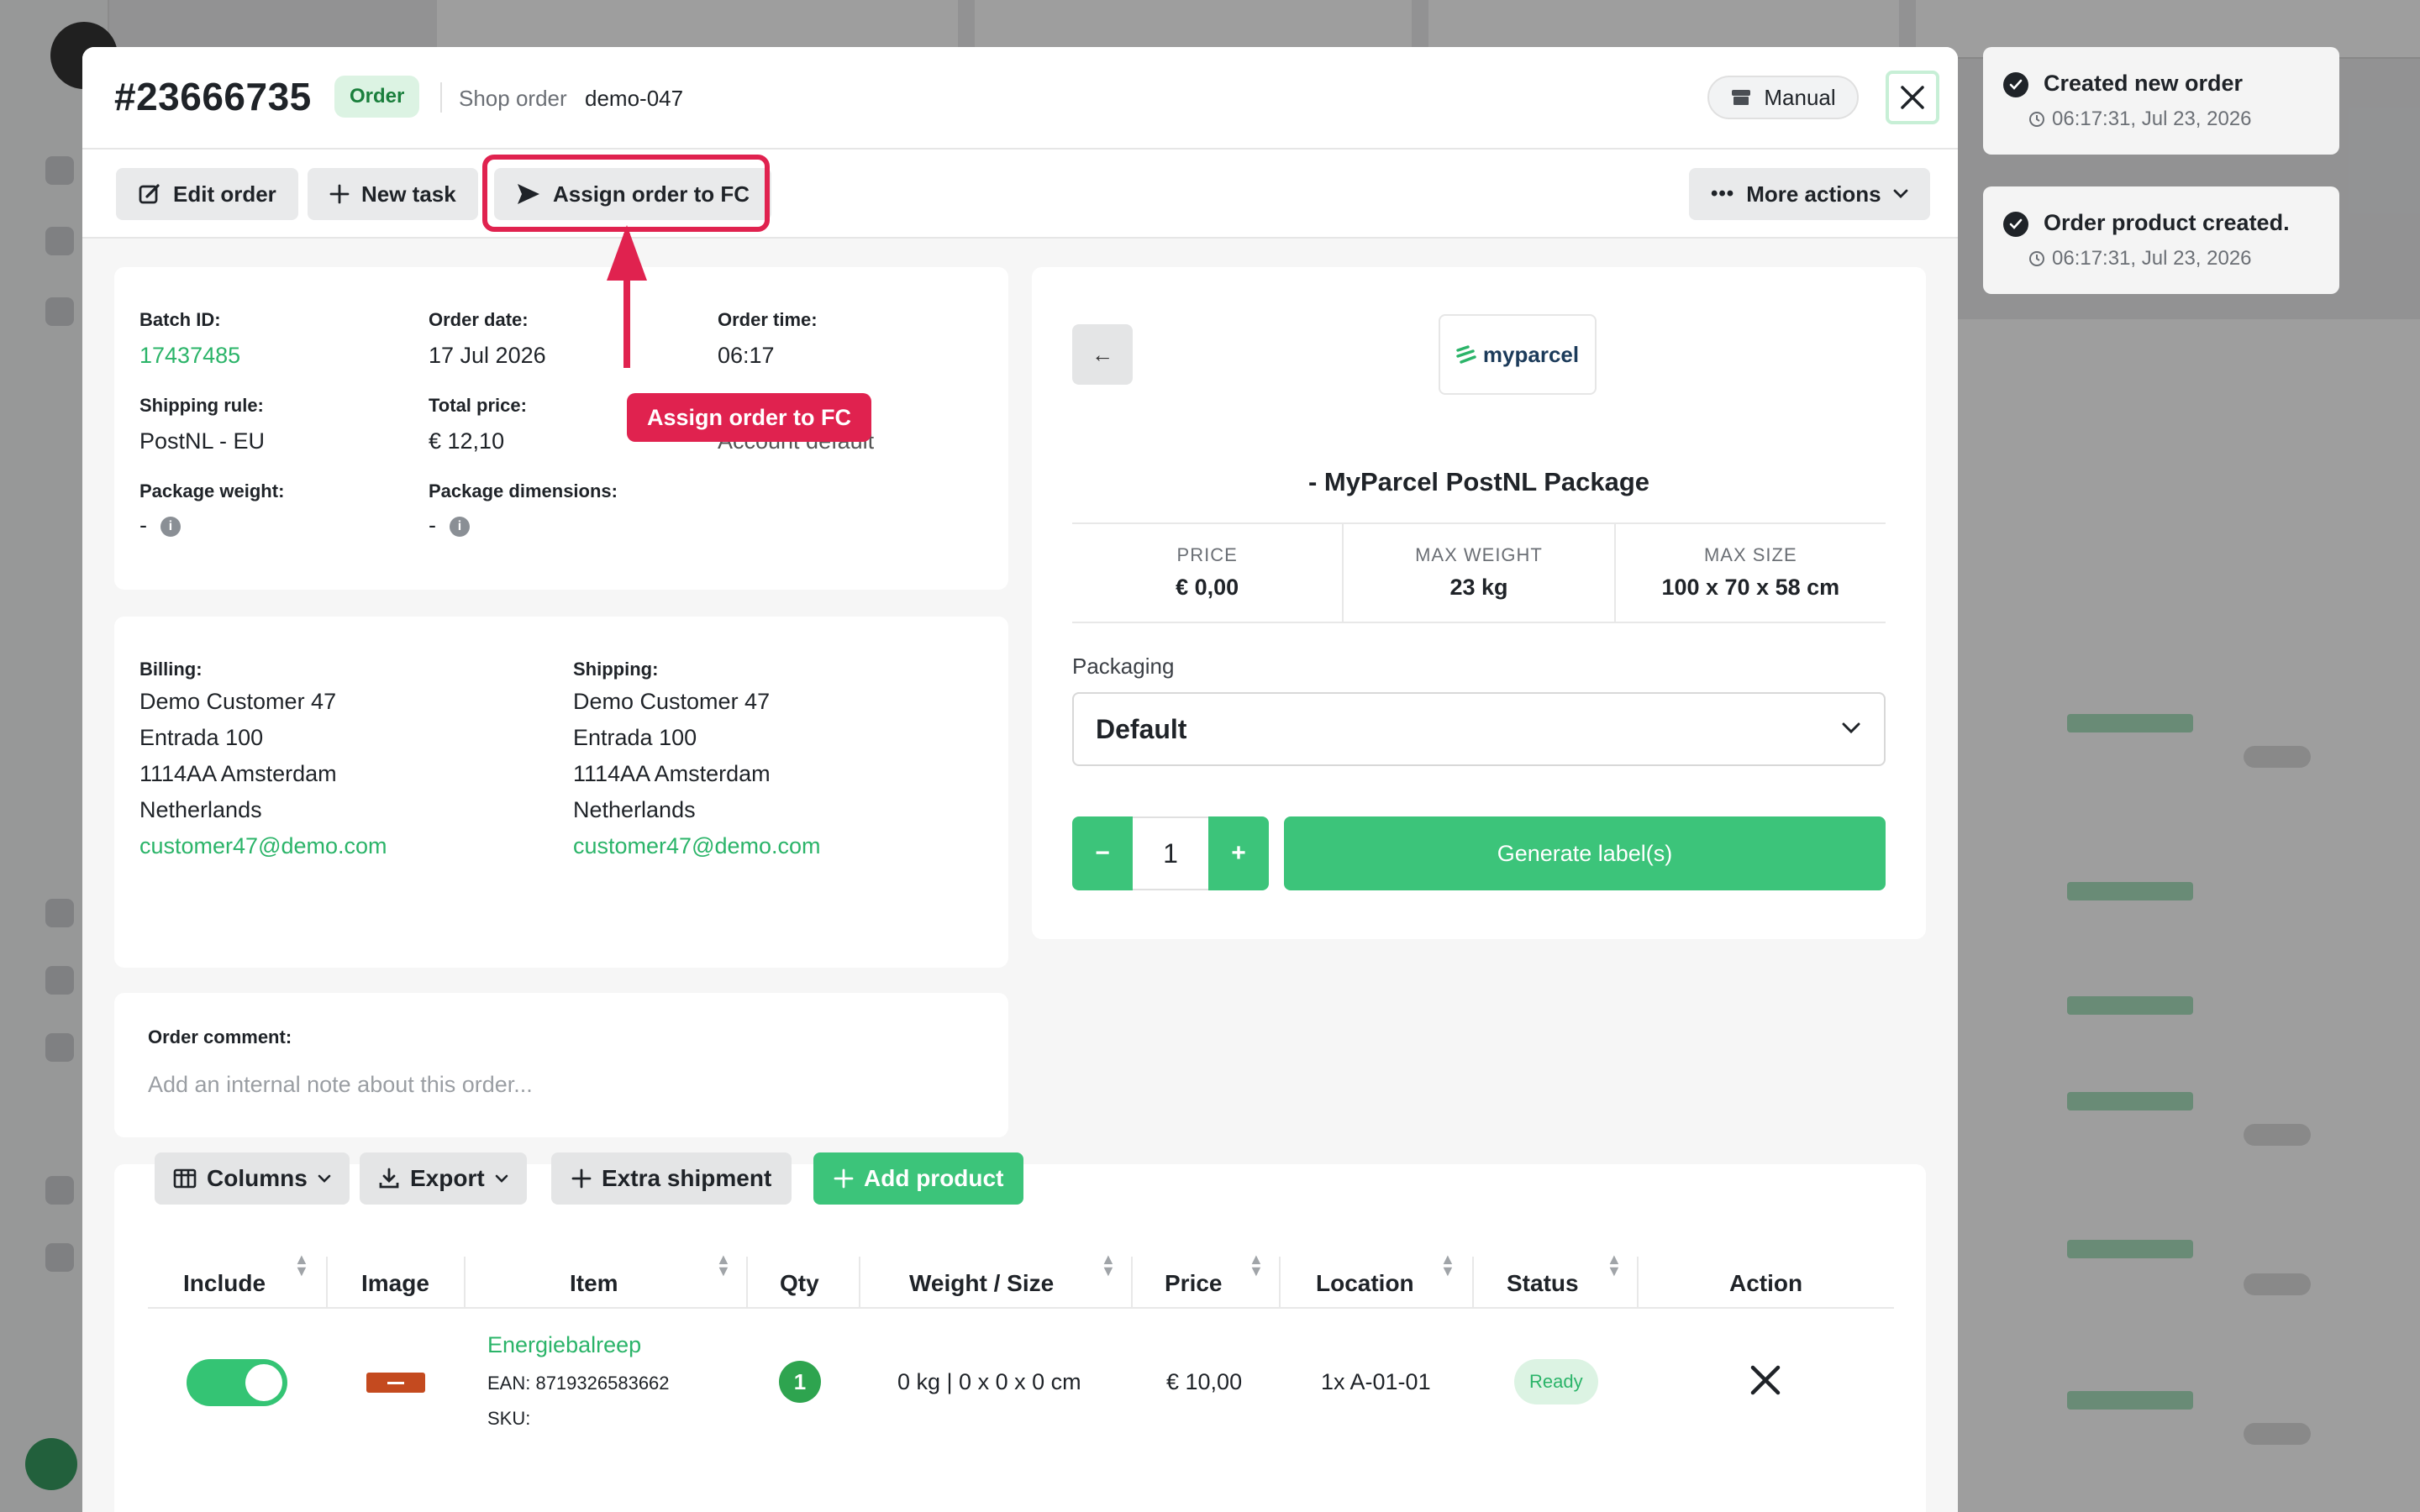  What do you see at coordinates (1478, 481) in the screenshot?
I see `carrier-name: - MyParcel PostNL Package` at bounding box center [1478, 481].